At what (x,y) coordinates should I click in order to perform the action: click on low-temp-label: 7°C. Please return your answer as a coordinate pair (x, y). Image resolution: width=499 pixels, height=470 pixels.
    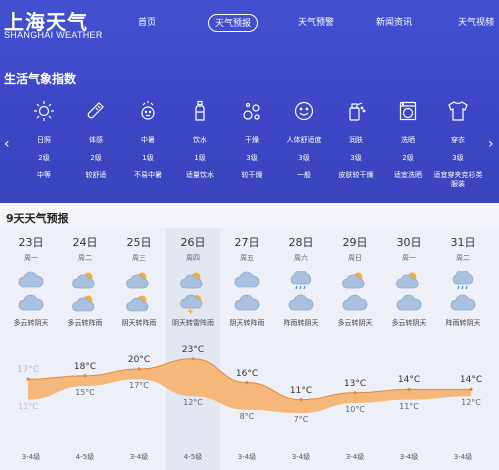
    Looking at the image, I should click on (301, 420).